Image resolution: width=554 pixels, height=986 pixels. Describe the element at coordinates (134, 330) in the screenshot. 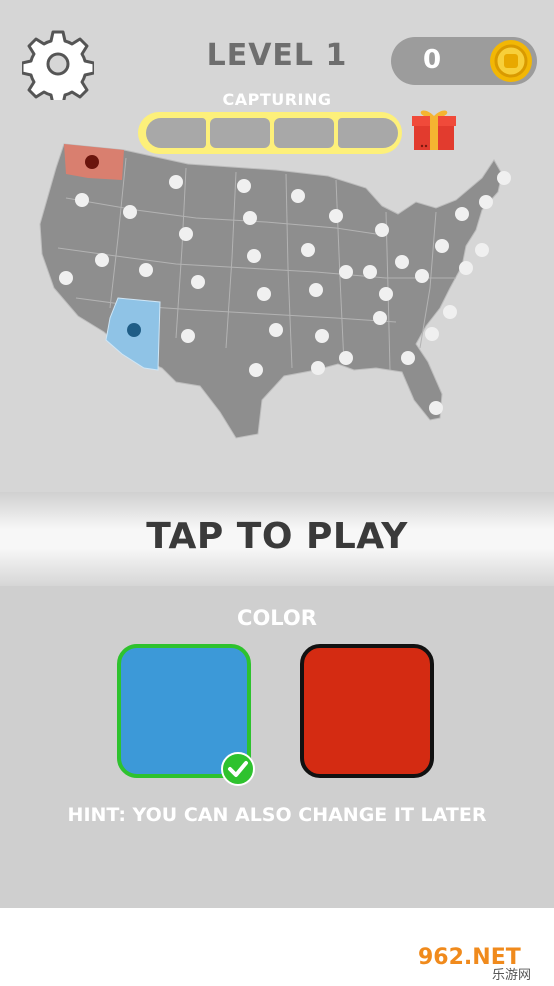

I see `player-capital-arizona` at that location.